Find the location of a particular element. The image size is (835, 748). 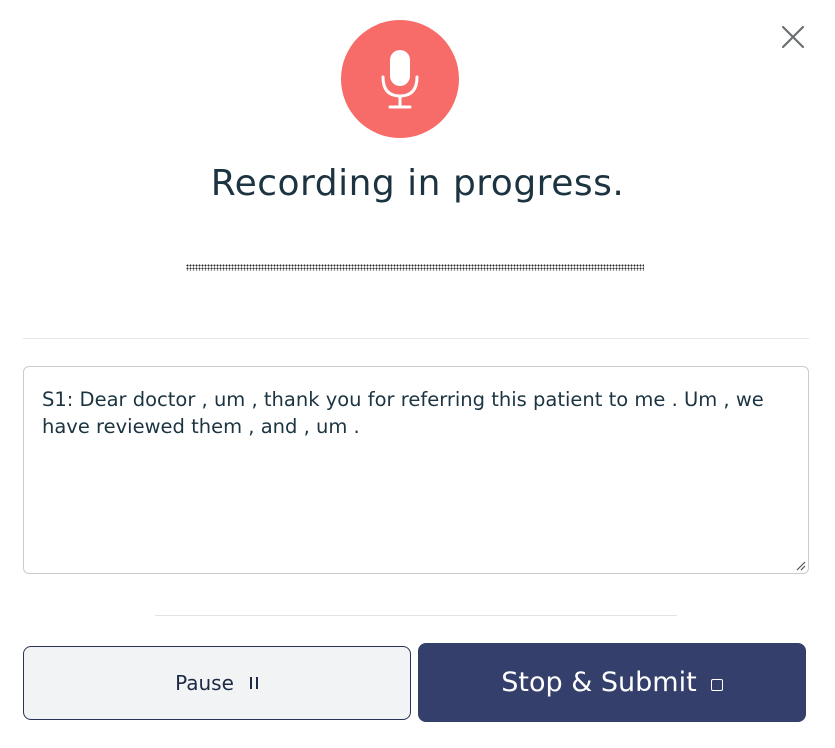

stop-submit-button: Stop & Submit is located at coordinates (612, 682).